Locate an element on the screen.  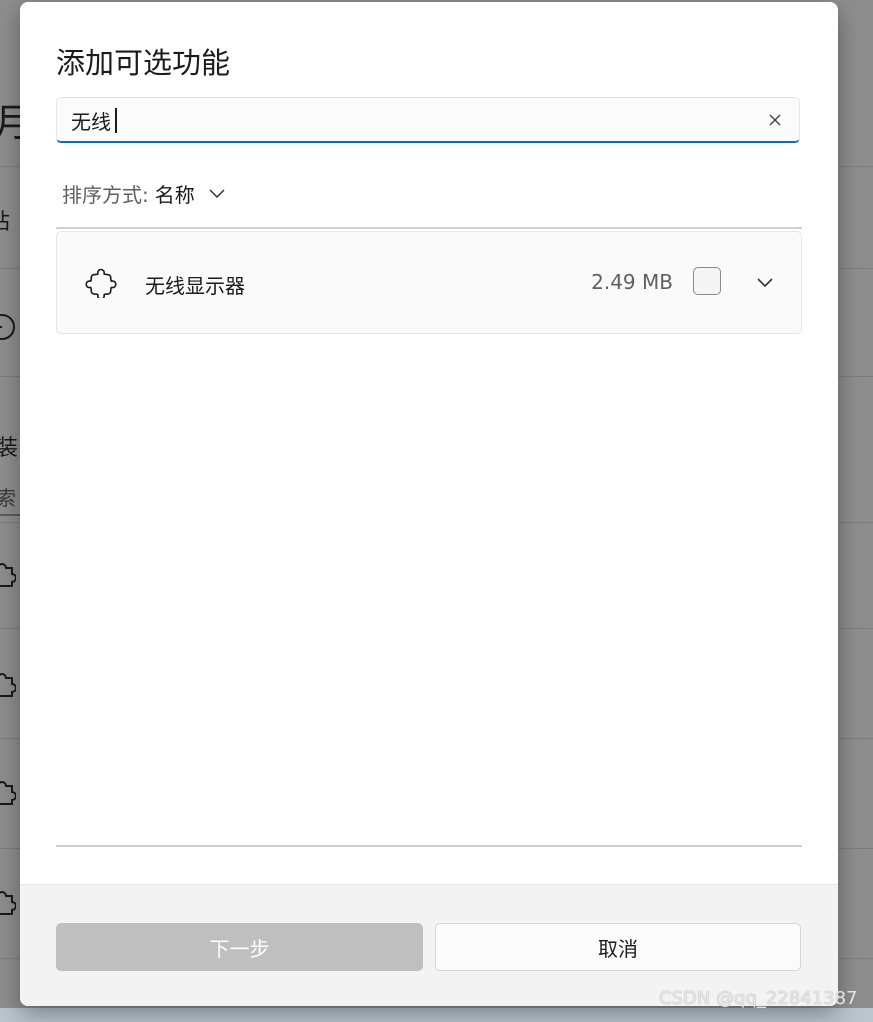
expand-feature-button is located at coordinates (765, 282).